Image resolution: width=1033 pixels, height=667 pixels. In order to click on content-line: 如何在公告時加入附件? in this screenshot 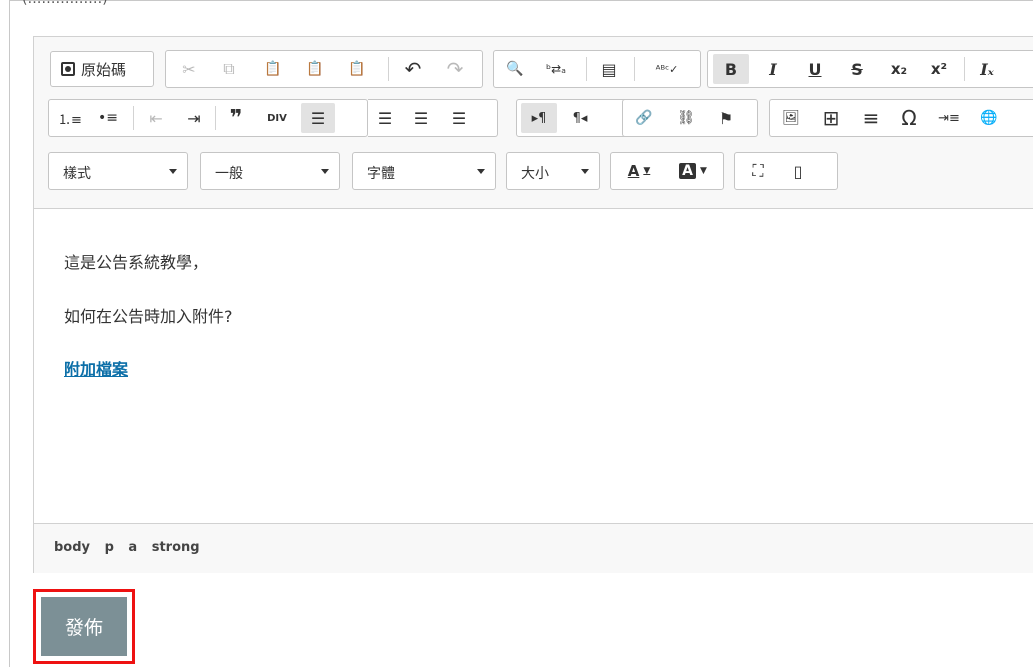, I will do `click(148, 316)`.